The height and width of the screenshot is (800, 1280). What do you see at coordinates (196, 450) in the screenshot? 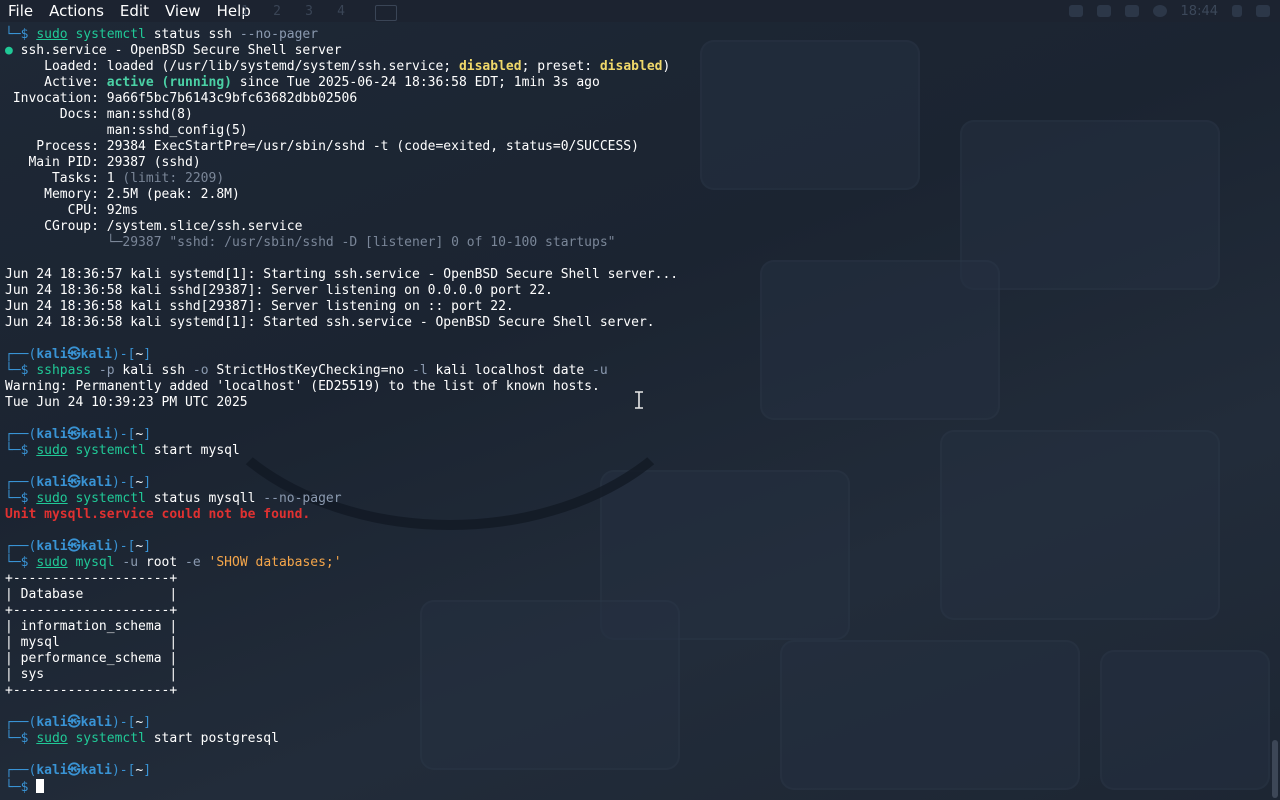
I see `terminal-text: start mysql` at bounding box center [196, 450].